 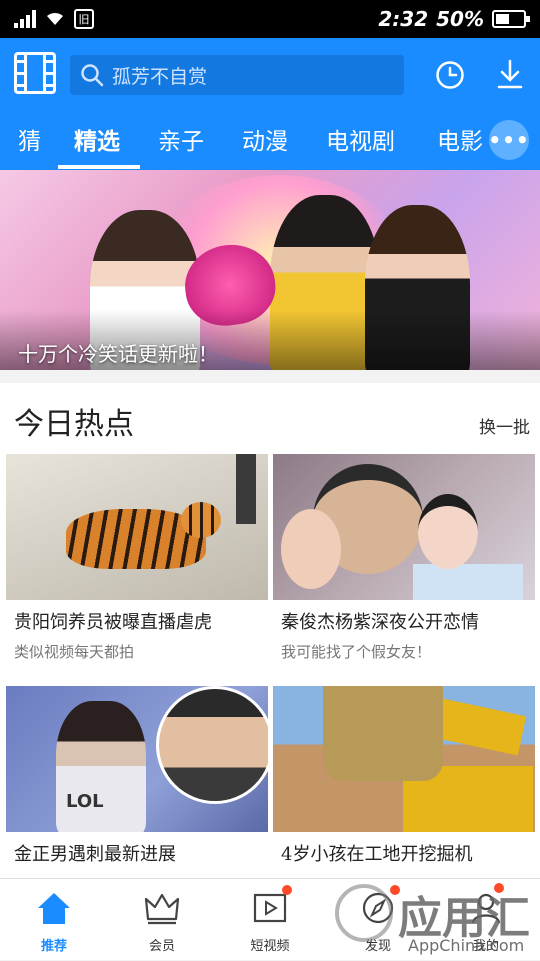 What do you see at coordinates (360, 139) in the screenshot?
I see `tab-tv-series: 电视剧` at bounding box center [360, 139].